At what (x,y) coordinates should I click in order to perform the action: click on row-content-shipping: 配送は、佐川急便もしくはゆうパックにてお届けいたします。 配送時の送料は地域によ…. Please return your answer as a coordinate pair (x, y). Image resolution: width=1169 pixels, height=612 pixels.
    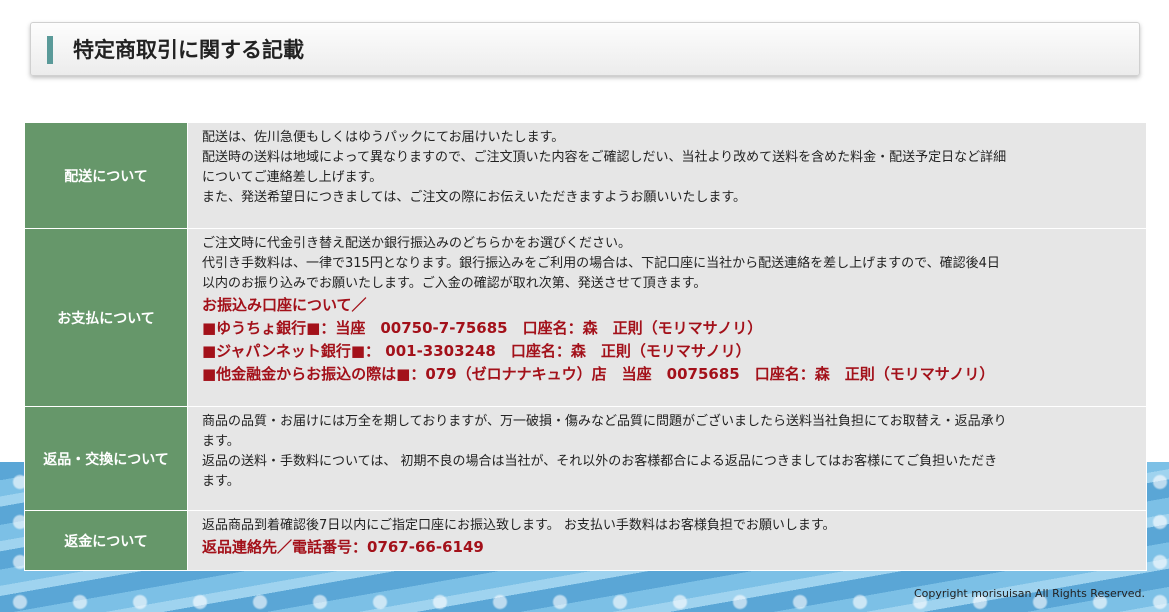
    Looking at the image, I should click on (667, 175).